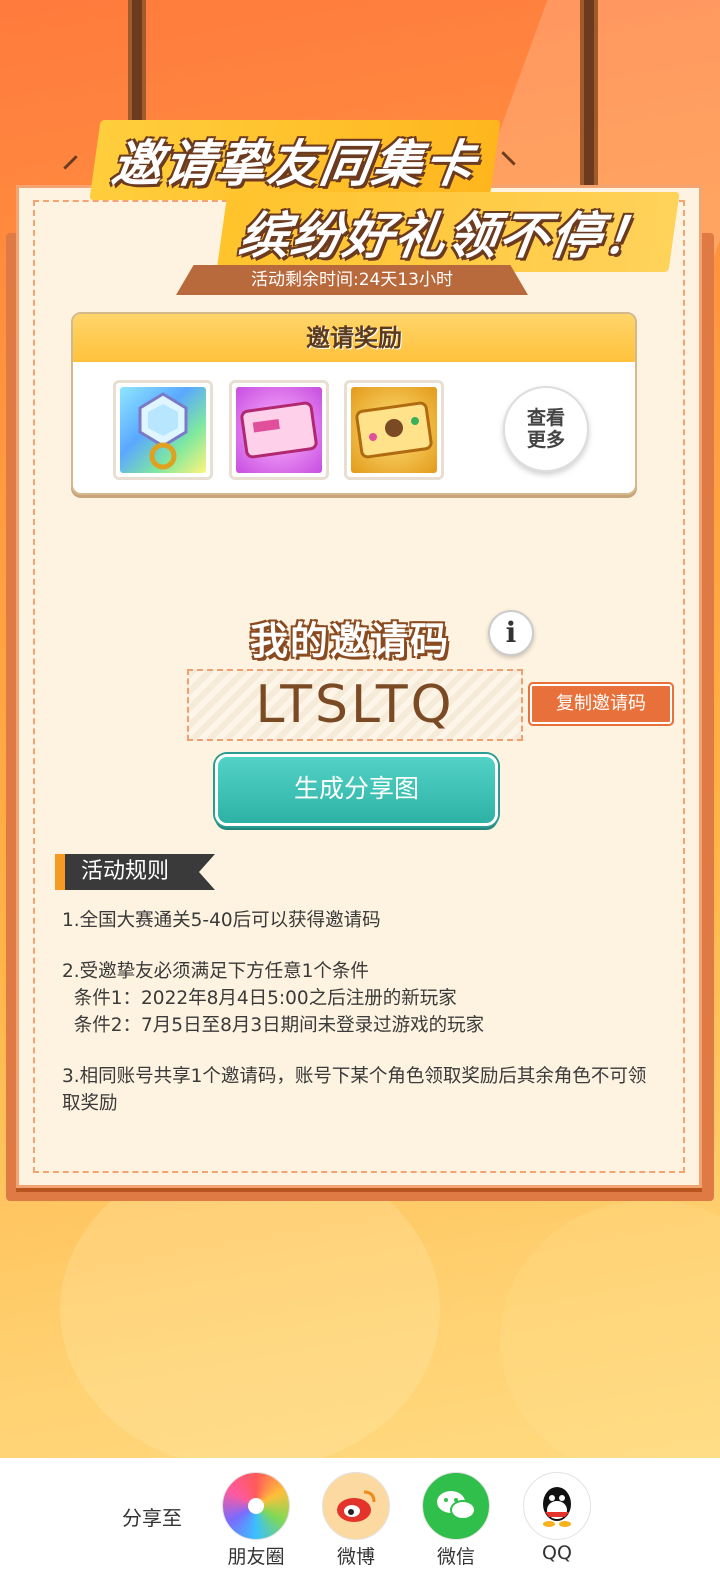 The height and width of the screenshot is (1584, 720). I want to click on see-more-button: 查看更多, so click(546, 429).